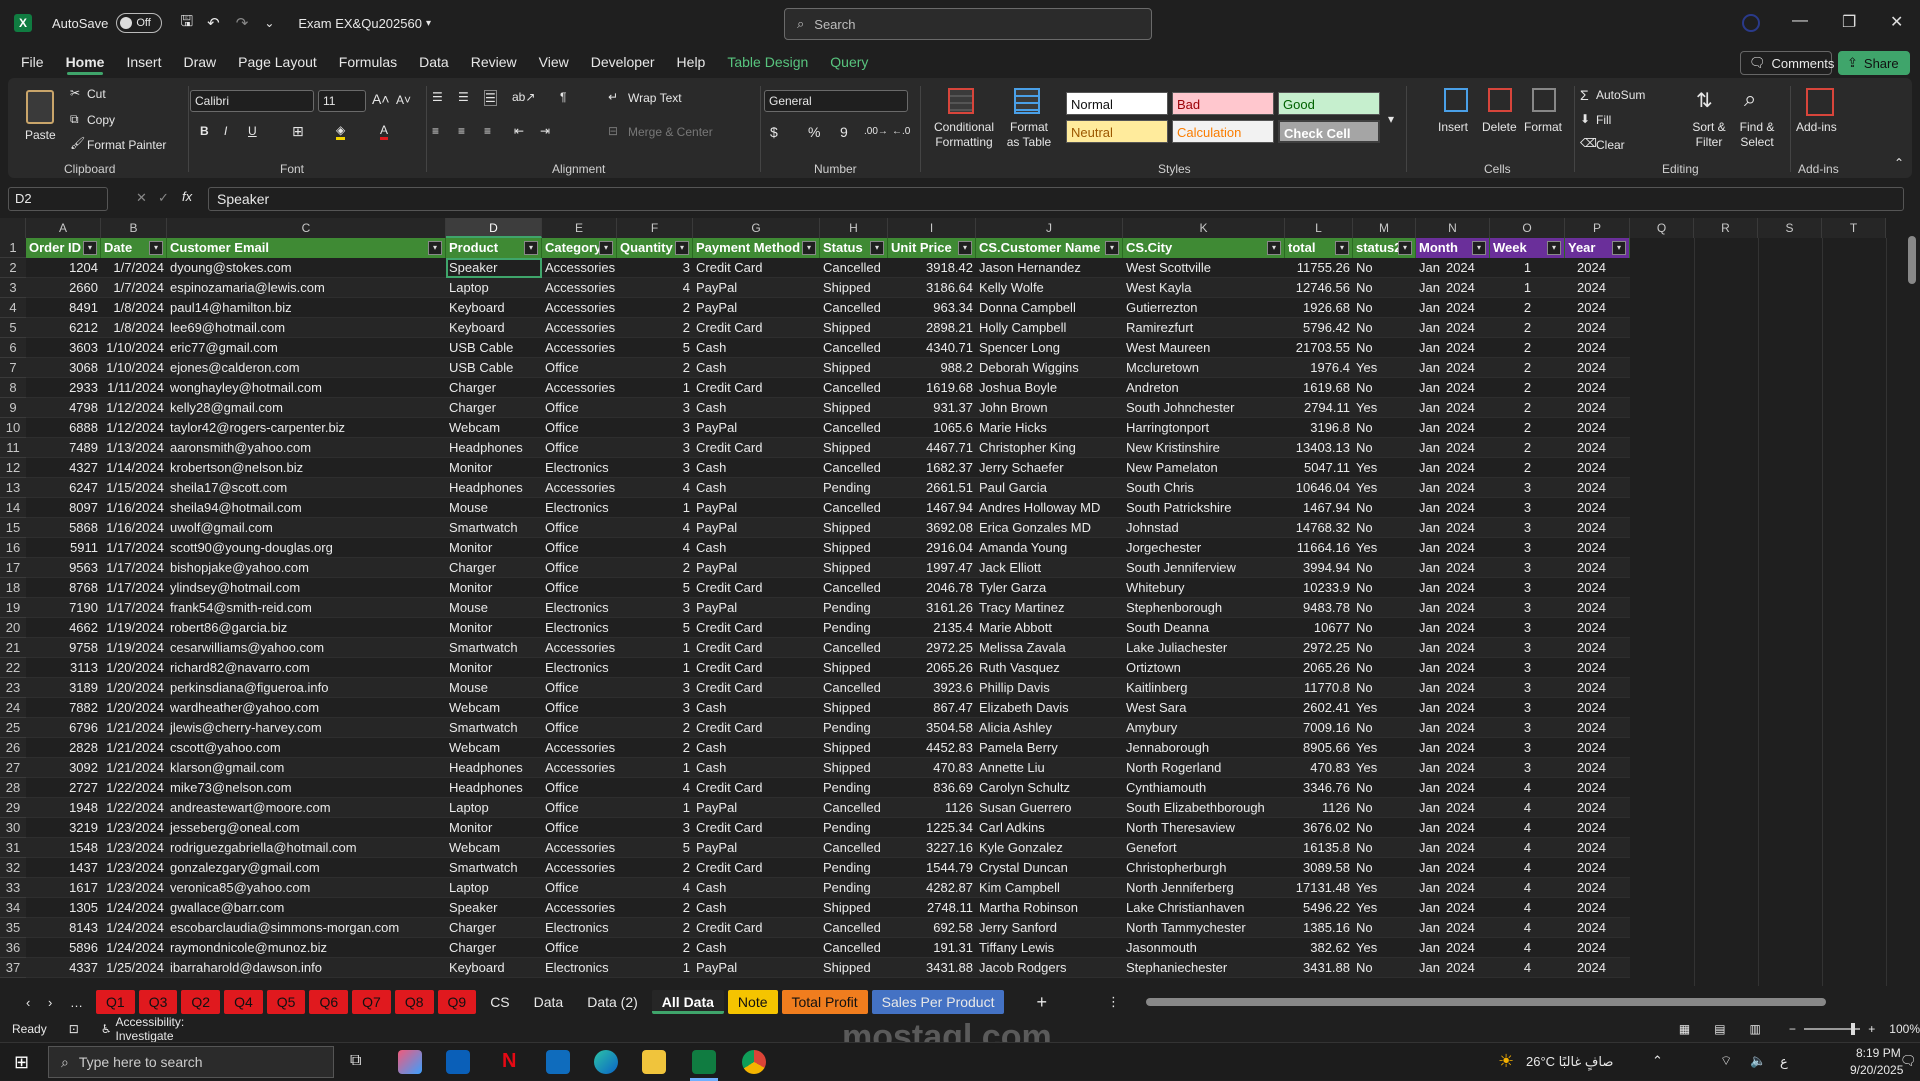 This screenshot has width=1920, height=1081. Describe the element at coordinates (13, 308) in the screenshot. I see `row-header: 4` at that location.